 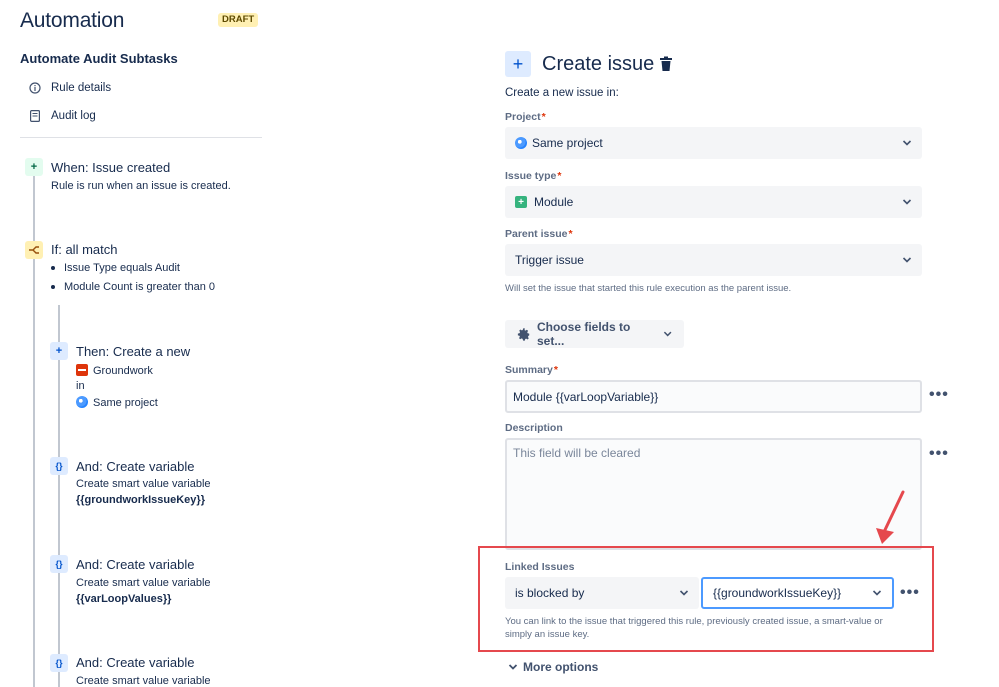 I want to click on annotation-arrow-icon, so click(x=890, y=517).